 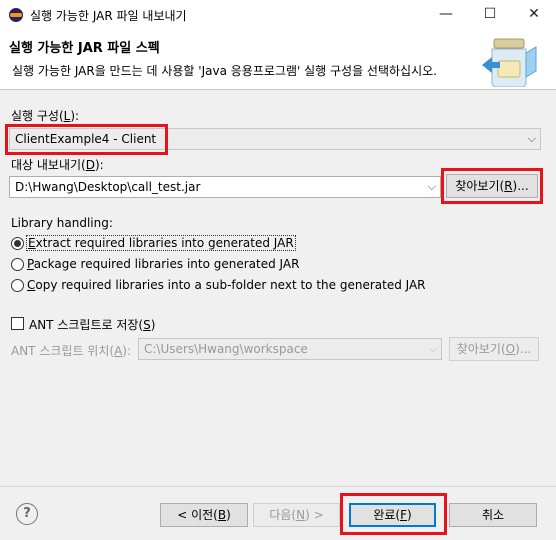 What do you see at coordinates (62, 223) in the screenshot?
I see `library-handling-heading: Library handling:` at bounding box center [62, 223].